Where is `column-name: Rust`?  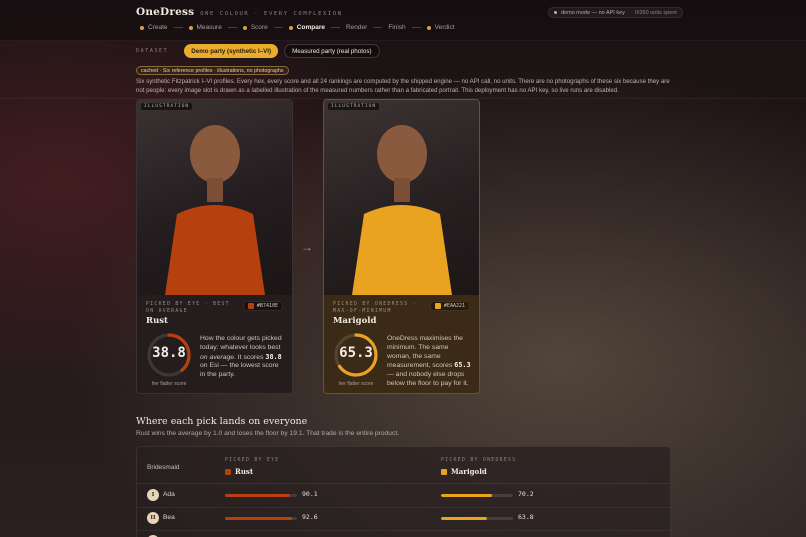
column-name: Rust is located at coordinates (244, 471).